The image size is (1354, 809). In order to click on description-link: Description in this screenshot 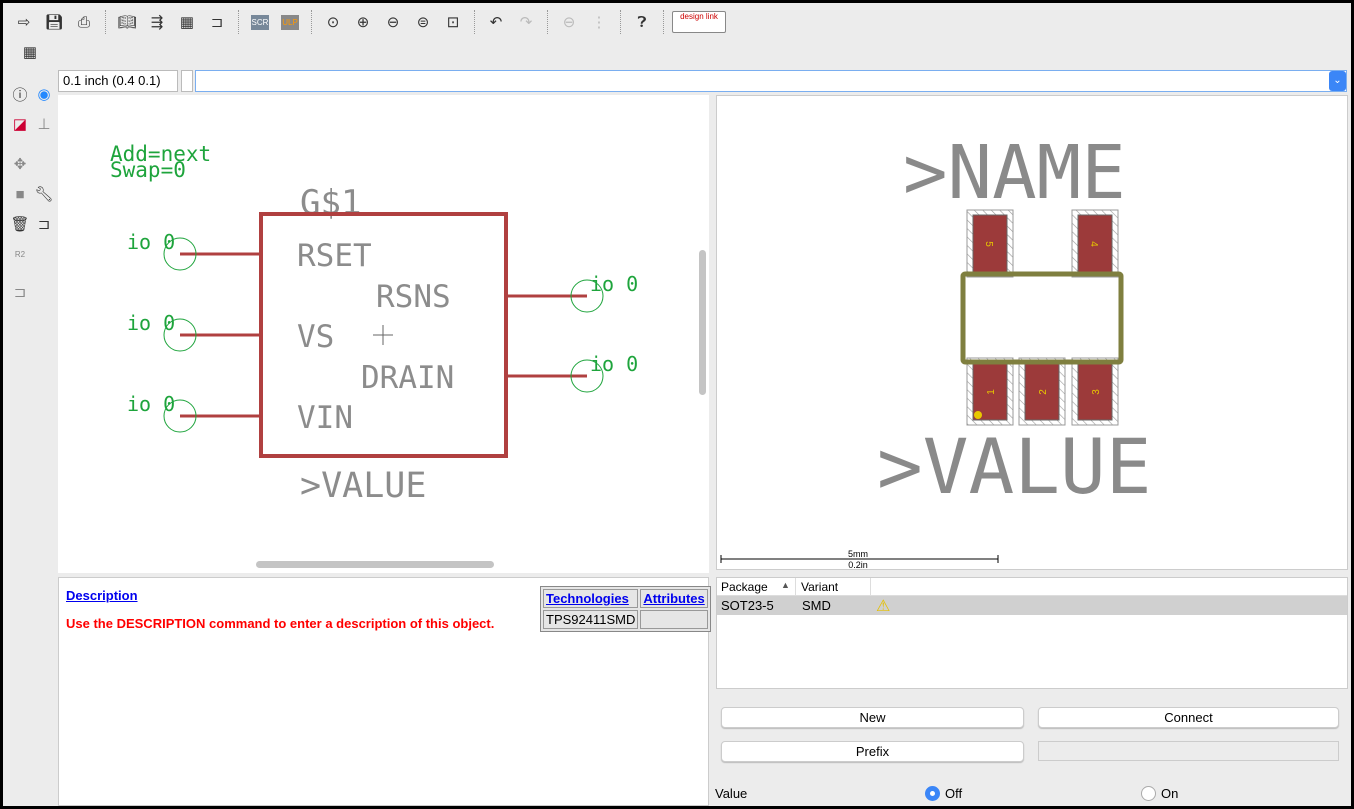, I will do `click(102, 595)`.